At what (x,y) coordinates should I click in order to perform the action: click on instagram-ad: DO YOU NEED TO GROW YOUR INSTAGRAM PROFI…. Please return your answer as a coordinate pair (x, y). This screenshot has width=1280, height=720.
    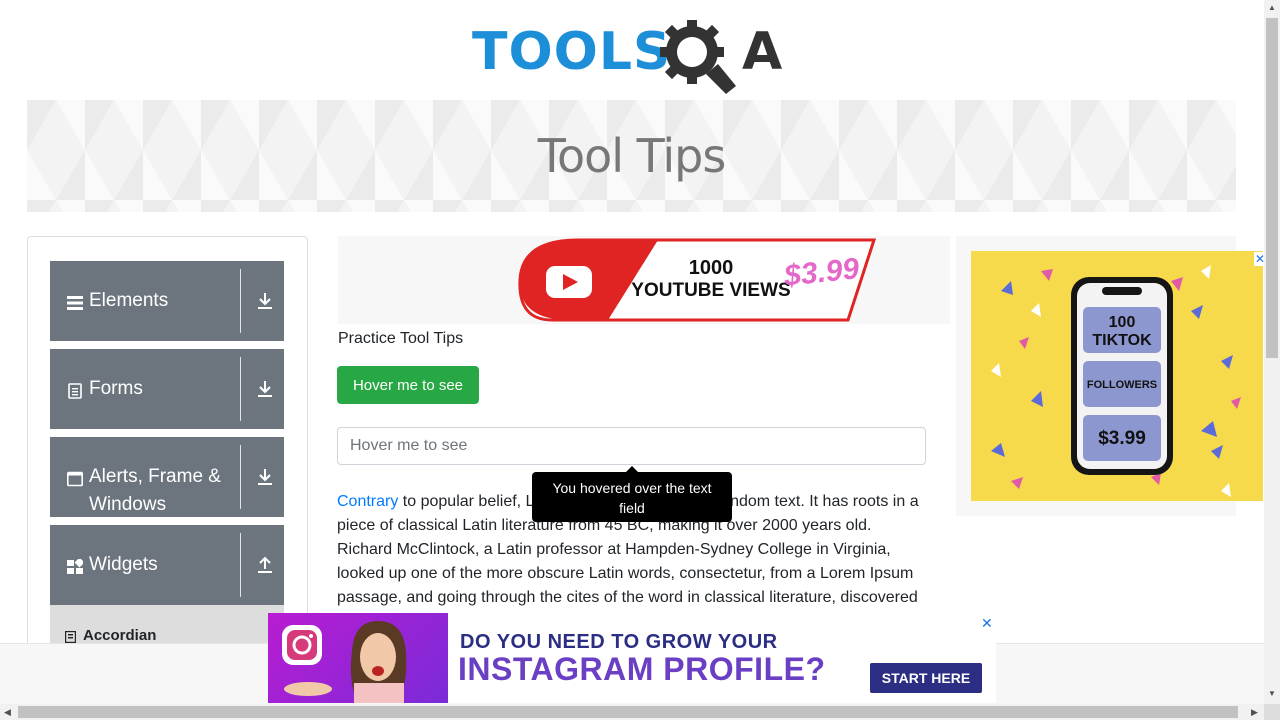
    Looking at the image, I should click on (632, 658).